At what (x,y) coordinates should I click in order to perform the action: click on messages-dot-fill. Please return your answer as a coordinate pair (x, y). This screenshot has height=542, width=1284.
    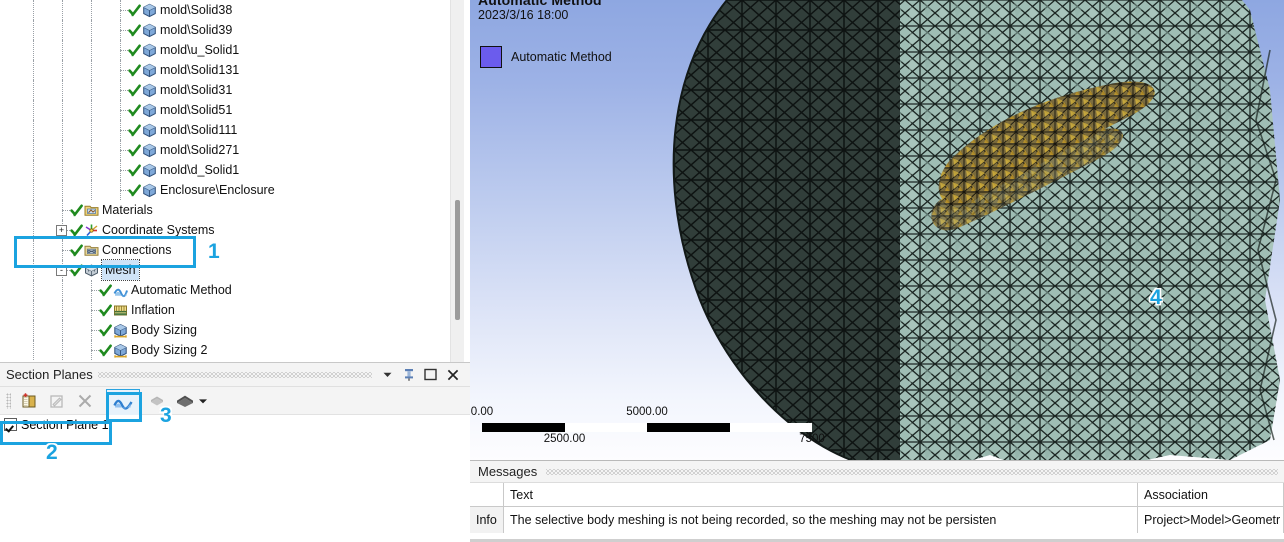
    Looking at the image, I should click on (912, 472).